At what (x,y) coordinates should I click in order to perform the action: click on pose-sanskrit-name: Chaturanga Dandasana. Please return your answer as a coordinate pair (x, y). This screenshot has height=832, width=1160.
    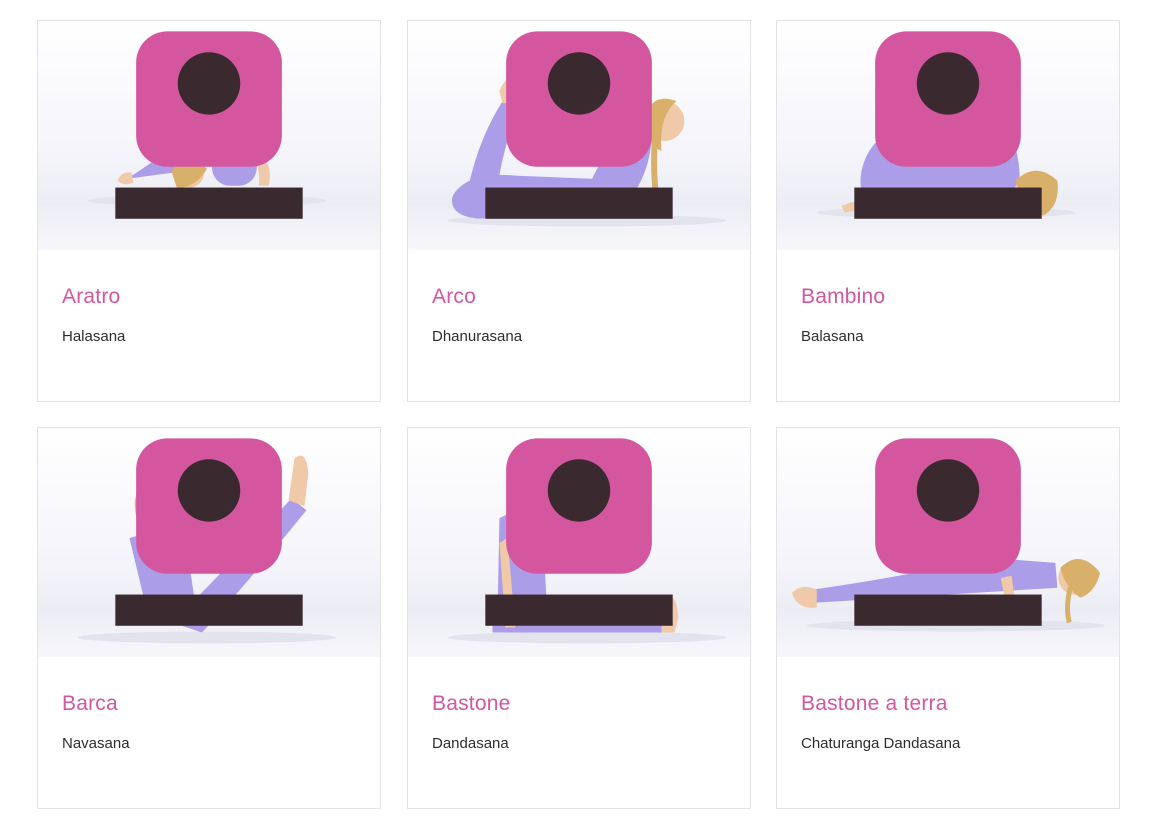
    Looking at the image, I should click on (881, 743).